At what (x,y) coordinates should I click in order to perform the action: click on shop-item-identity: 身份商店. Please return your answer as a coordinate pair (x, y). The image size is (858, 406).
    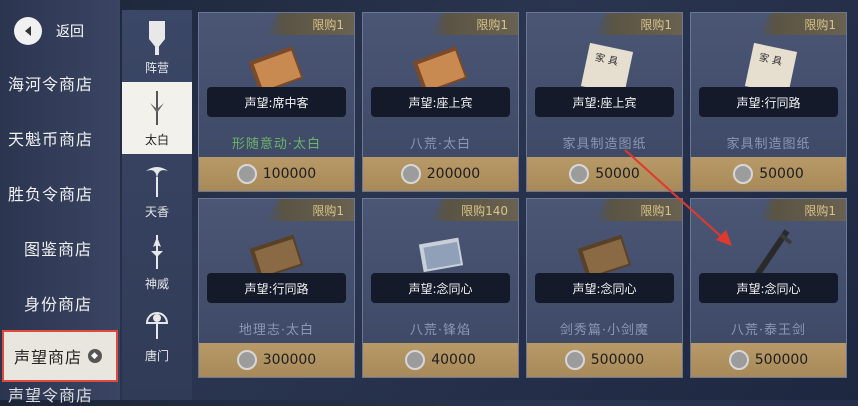
    Looking at the image, I should click on (60, 302).